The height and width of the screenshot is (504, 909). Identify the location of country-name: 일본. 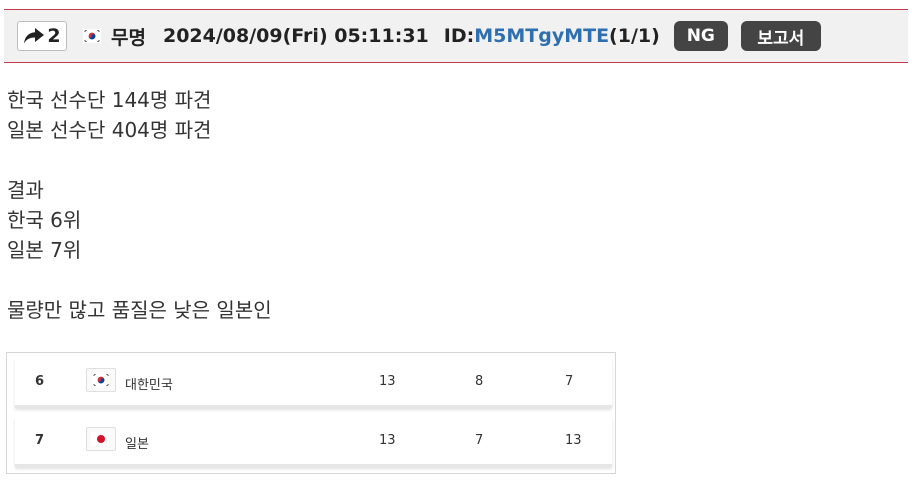
(137, 444).